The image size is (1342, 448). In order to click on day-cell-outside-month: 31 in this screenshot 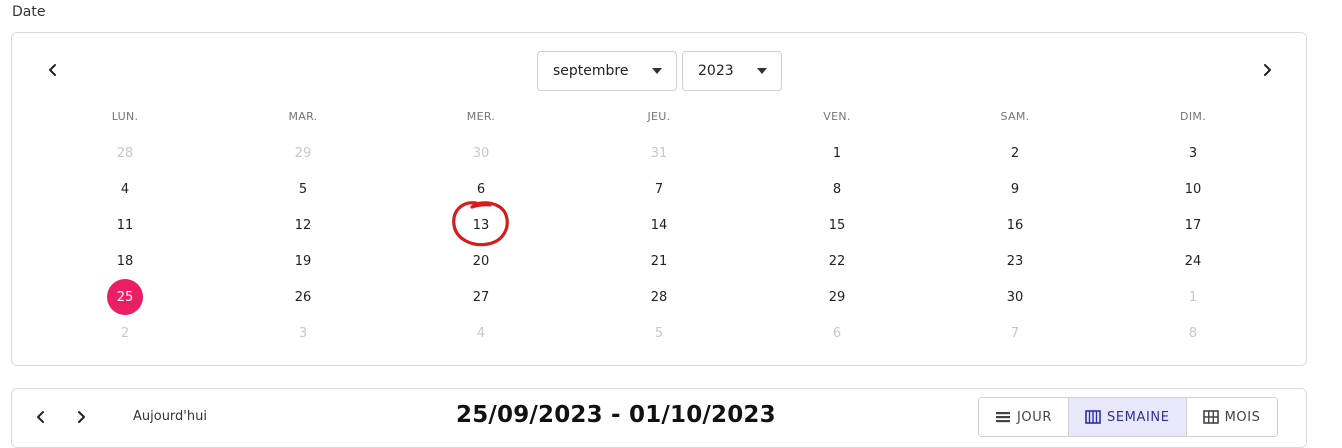, I will do `click(659, 153)`.